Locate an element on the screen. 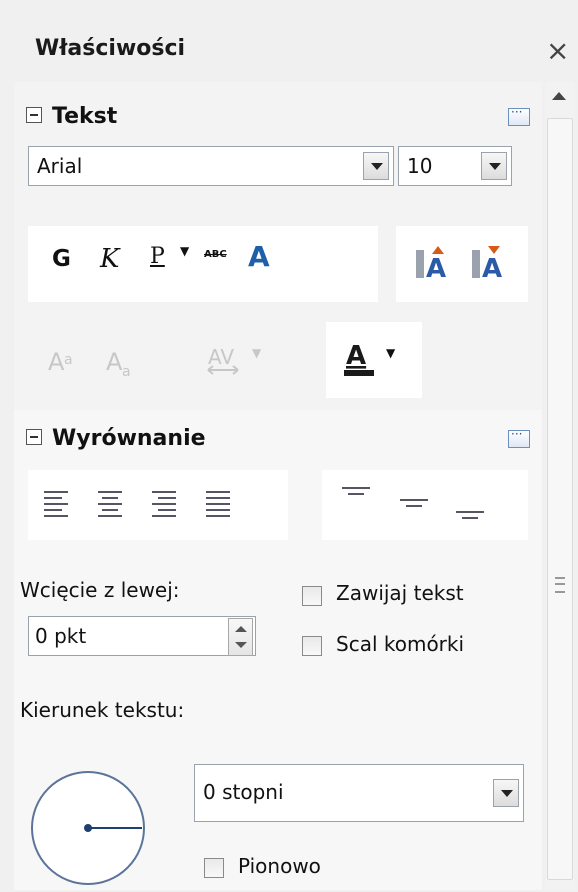  section-wyrownanie-header: Wyrównanie is located at coordinates (116, 438).